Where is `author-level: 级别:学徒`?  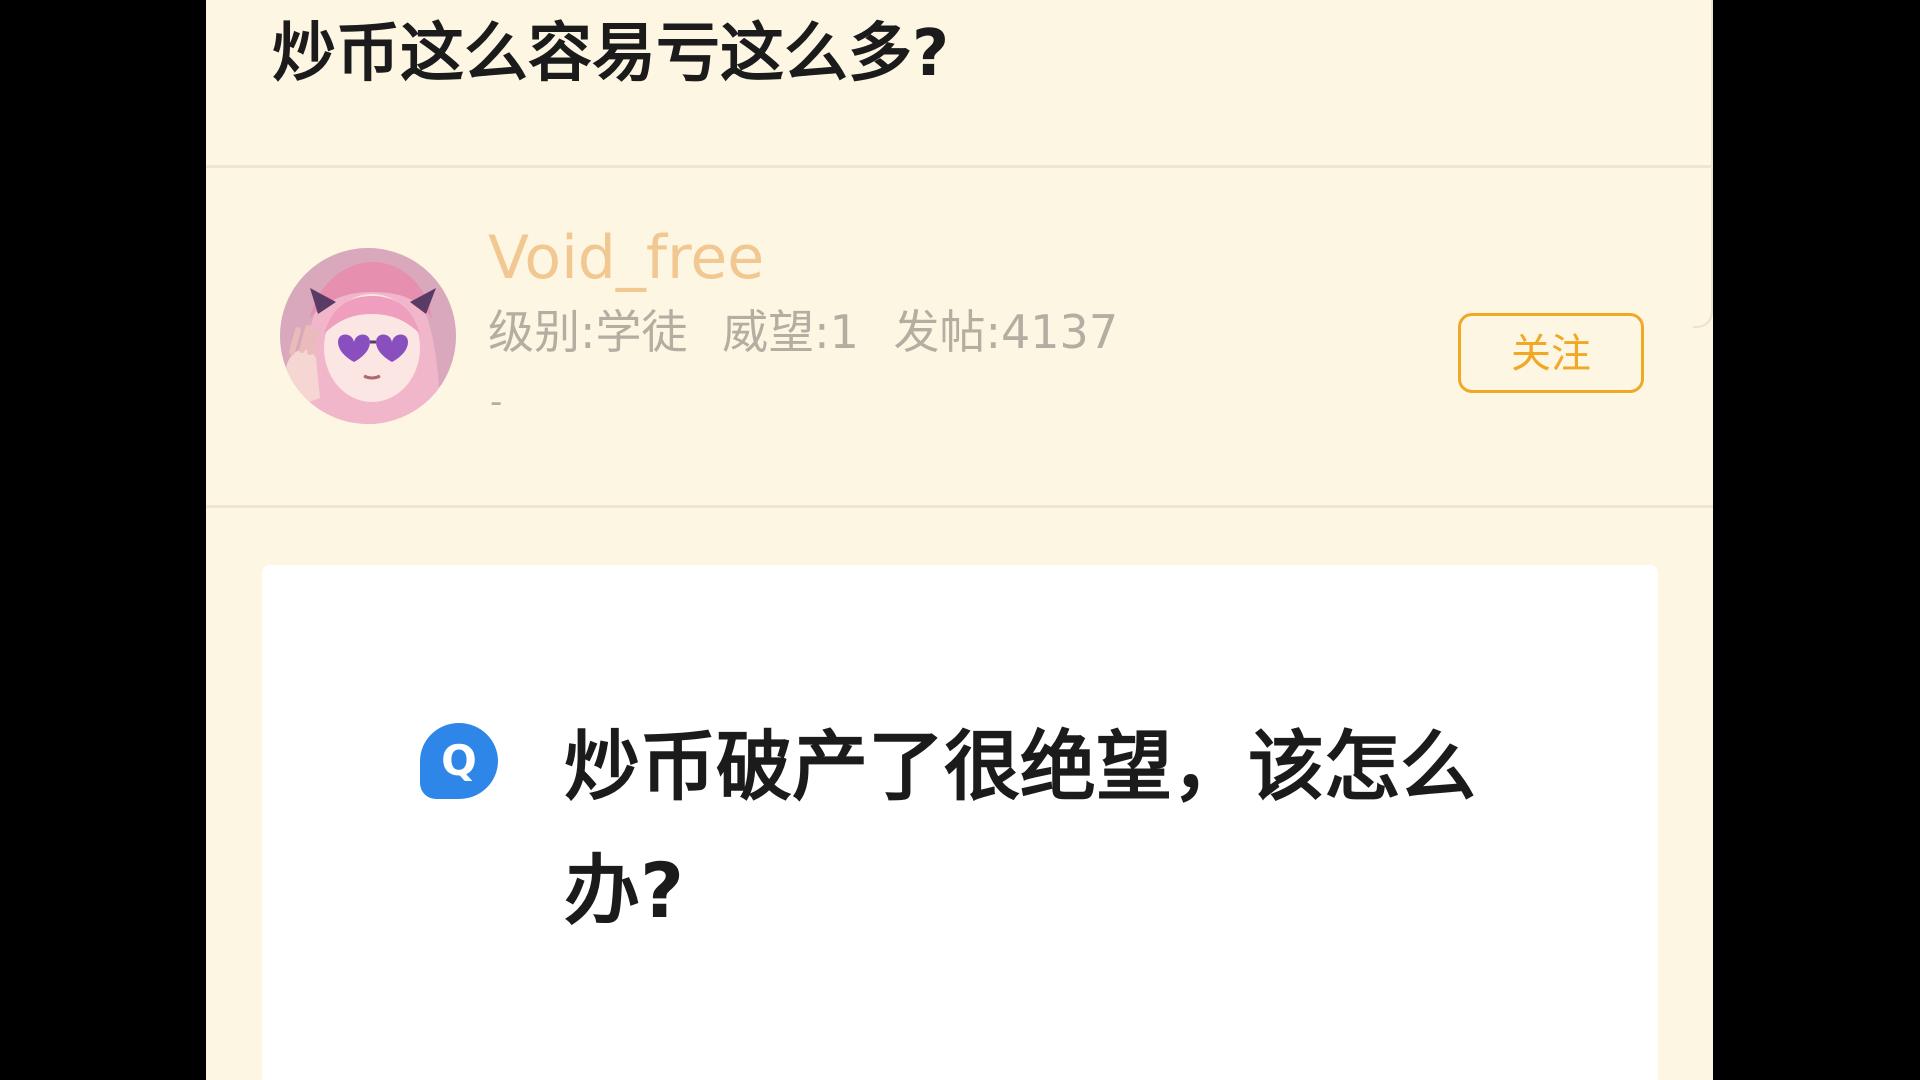 author-level: 级别:学徒 is located at coordinates (588, 332).